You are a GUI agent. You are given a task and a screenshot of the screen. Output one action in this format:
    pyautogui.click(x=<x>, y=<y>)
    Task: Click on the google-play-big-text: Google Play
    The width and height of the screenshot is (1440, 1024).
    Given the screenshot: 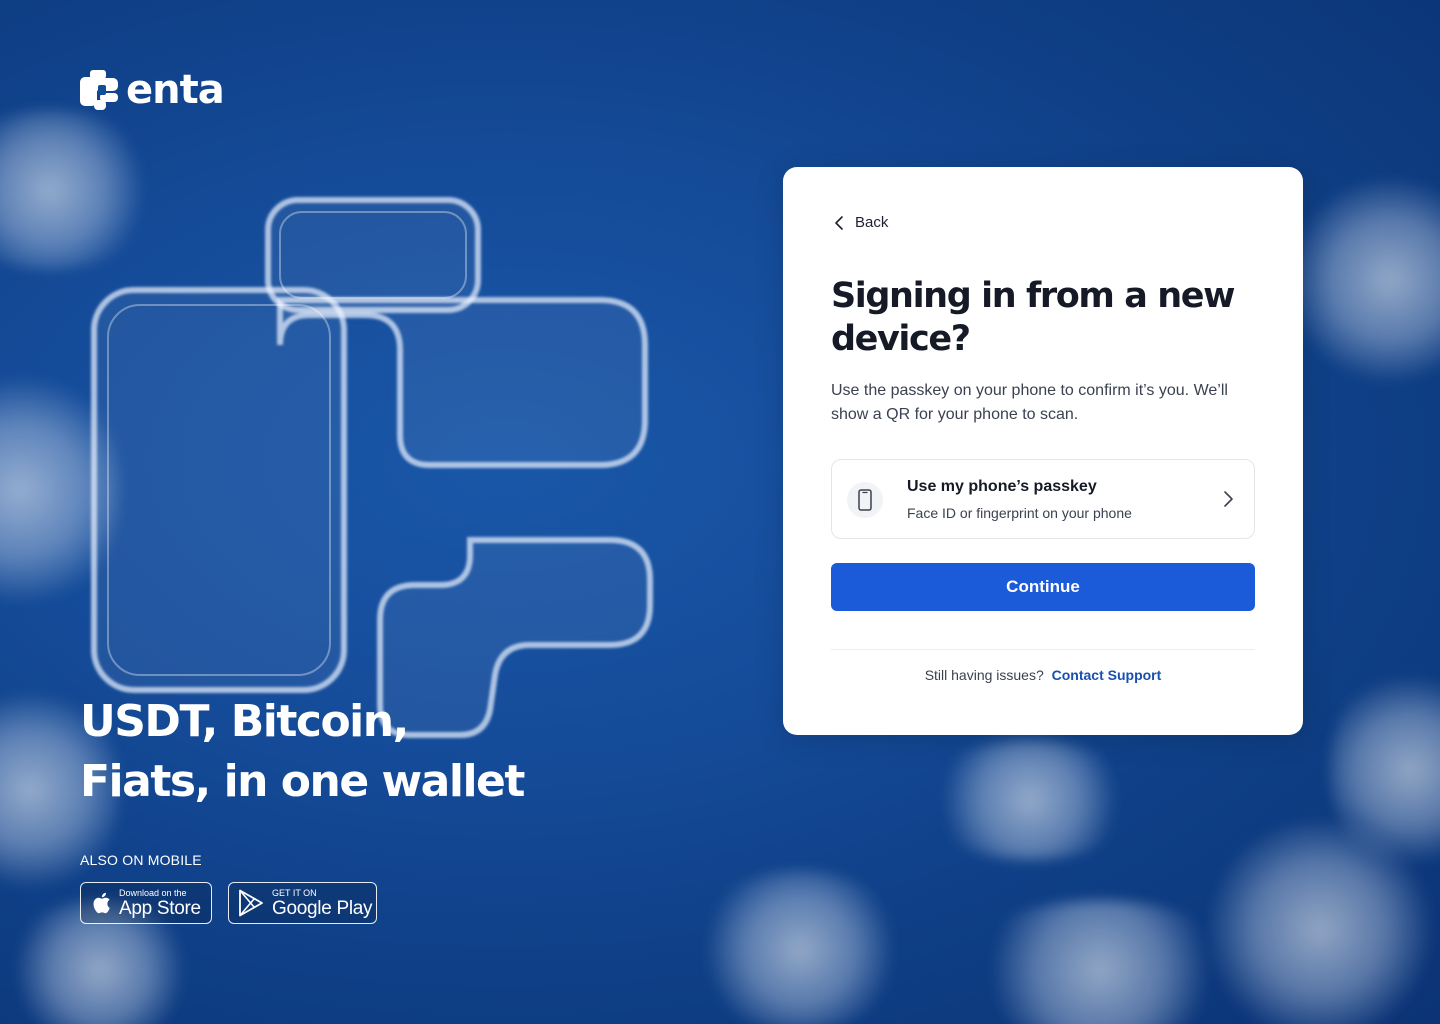 What is the action you would take?
    pyautogui.click(x=322, y=908)
    